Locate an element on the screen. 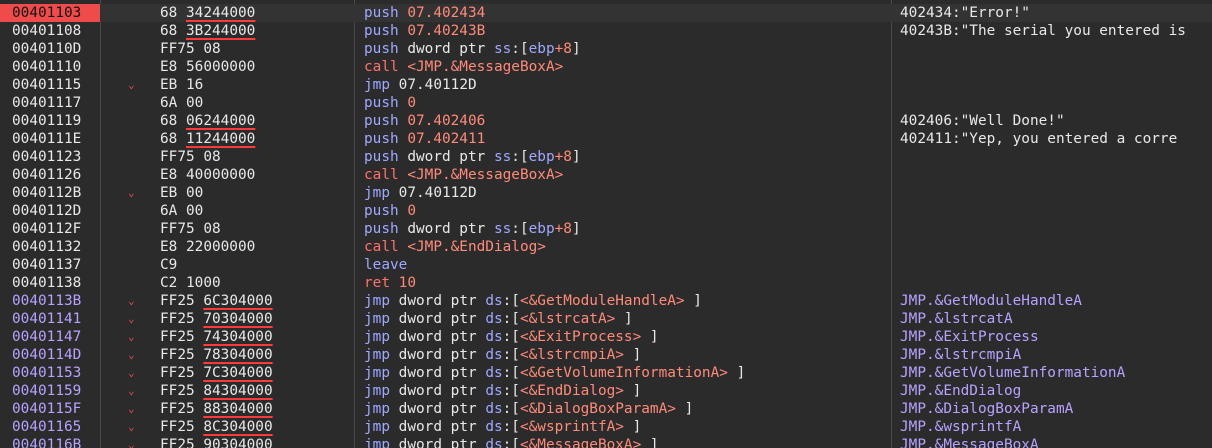  address: 00401137 is located at coordinates (50, 265).